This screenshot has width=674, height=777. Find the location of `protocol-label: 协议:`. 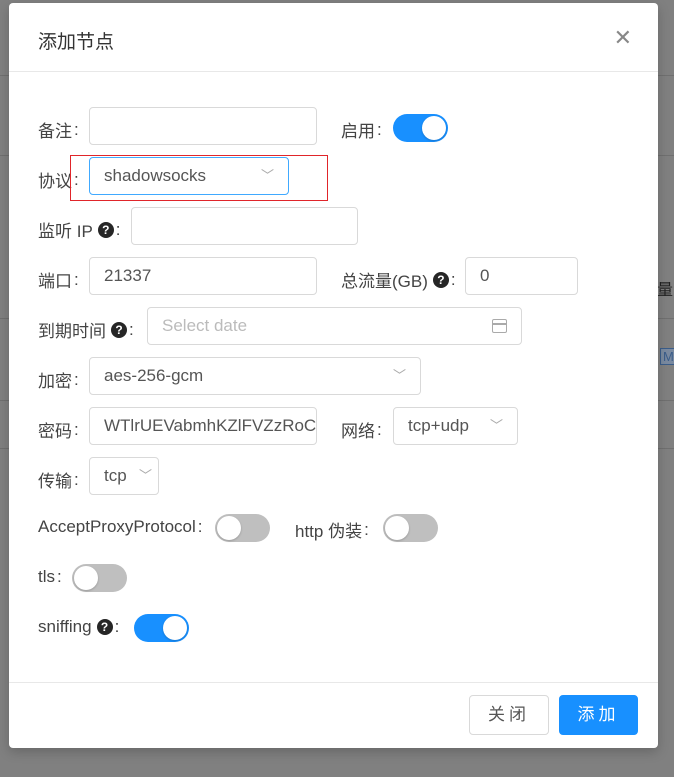

protocol-label: 协议: is located at coordinates (58, 180).